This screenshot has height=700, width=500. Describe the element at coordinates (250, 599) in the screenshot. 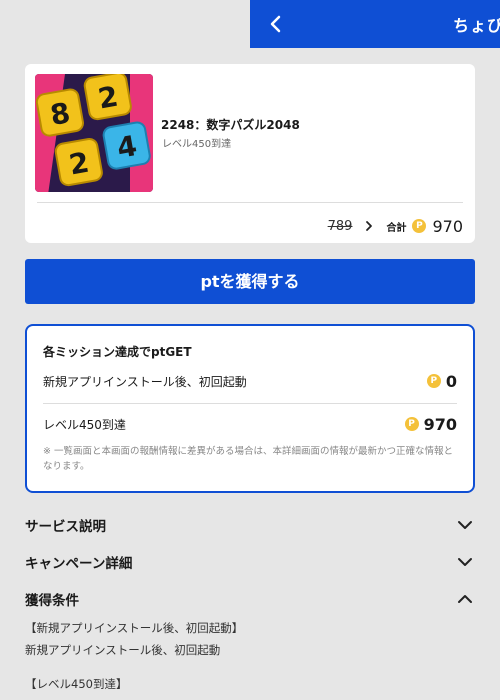

I see `section-earning-conditions: 獲得条件` at that location.